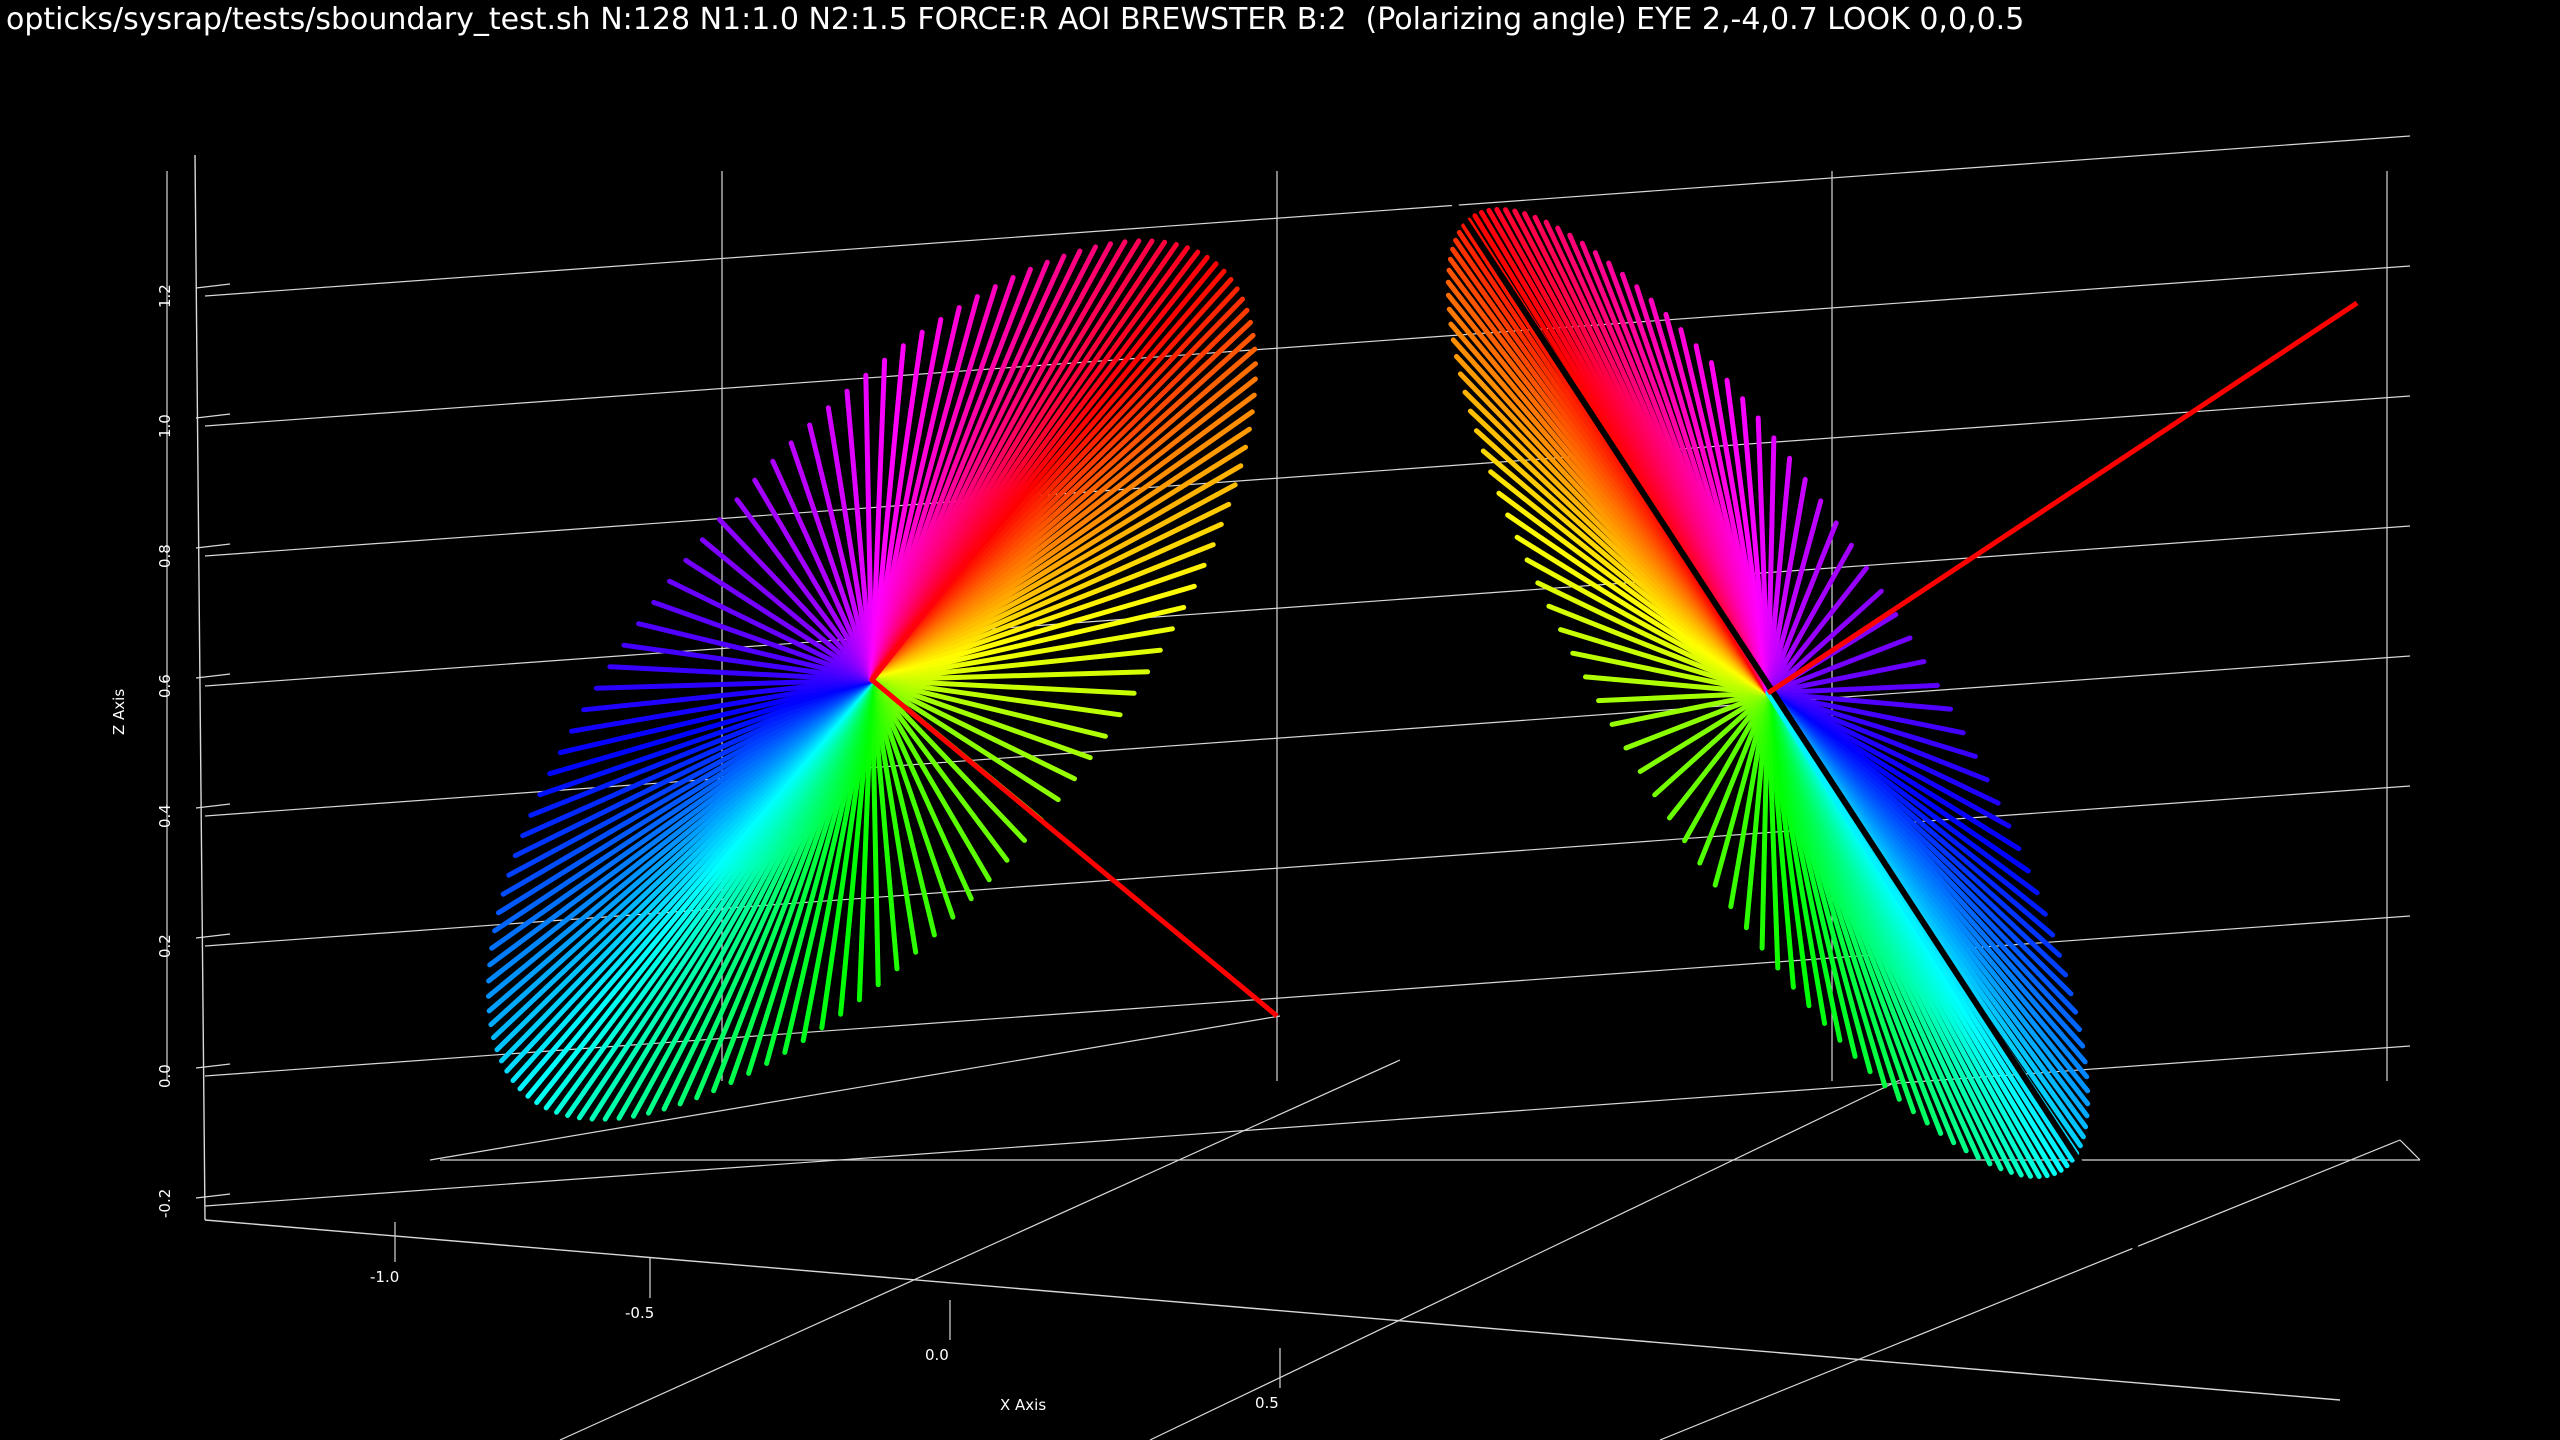  What do you see at coordinates (165, 556) in the screenshot?
I see `z-tick-label: 0.8` at bounding box center [165, 556].